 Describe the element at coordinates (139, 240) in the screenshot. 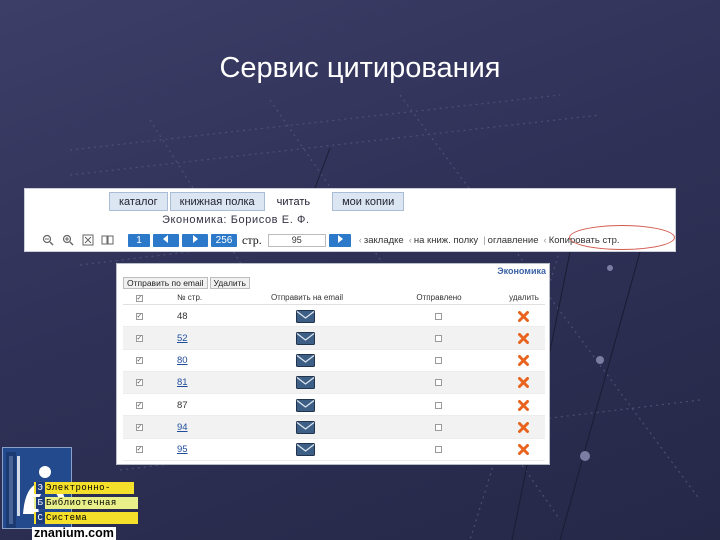

I see `first-page-button: 1` at that location.